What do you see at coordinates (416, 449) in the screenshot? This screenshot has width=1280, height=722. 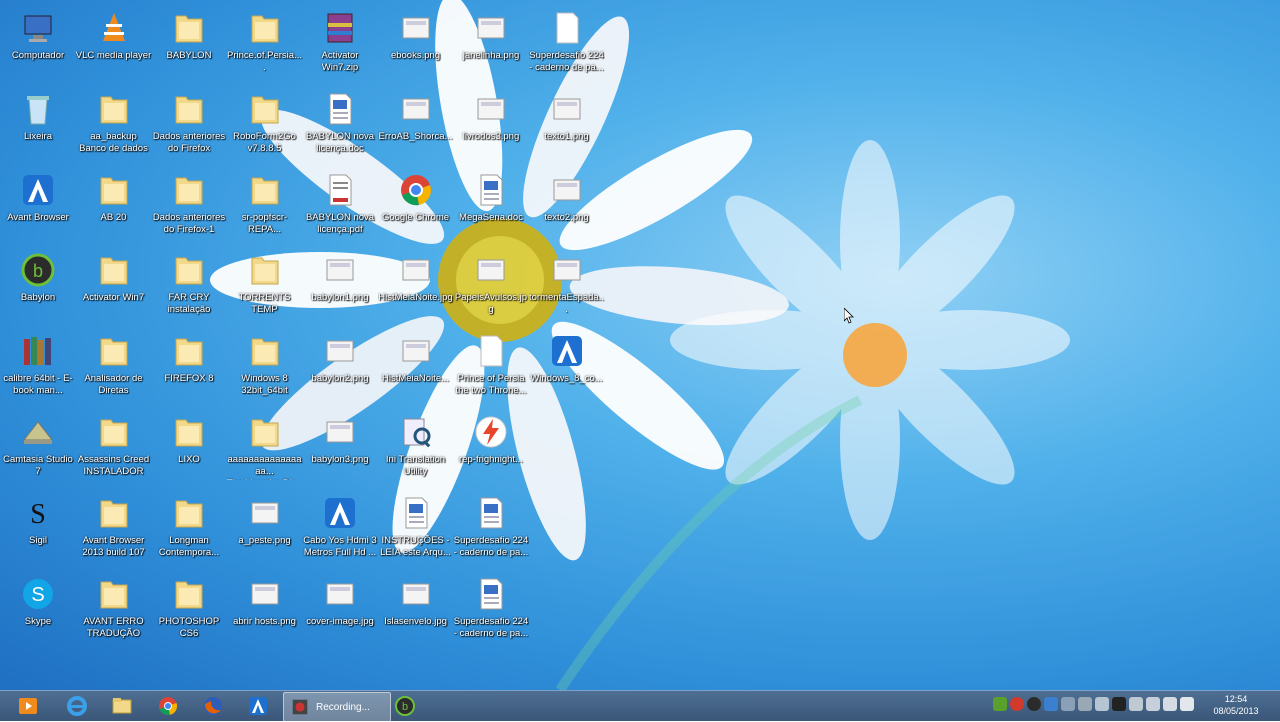 I see `desktop-icon: Ini Translation Utility` at bounding box center [416, 449].